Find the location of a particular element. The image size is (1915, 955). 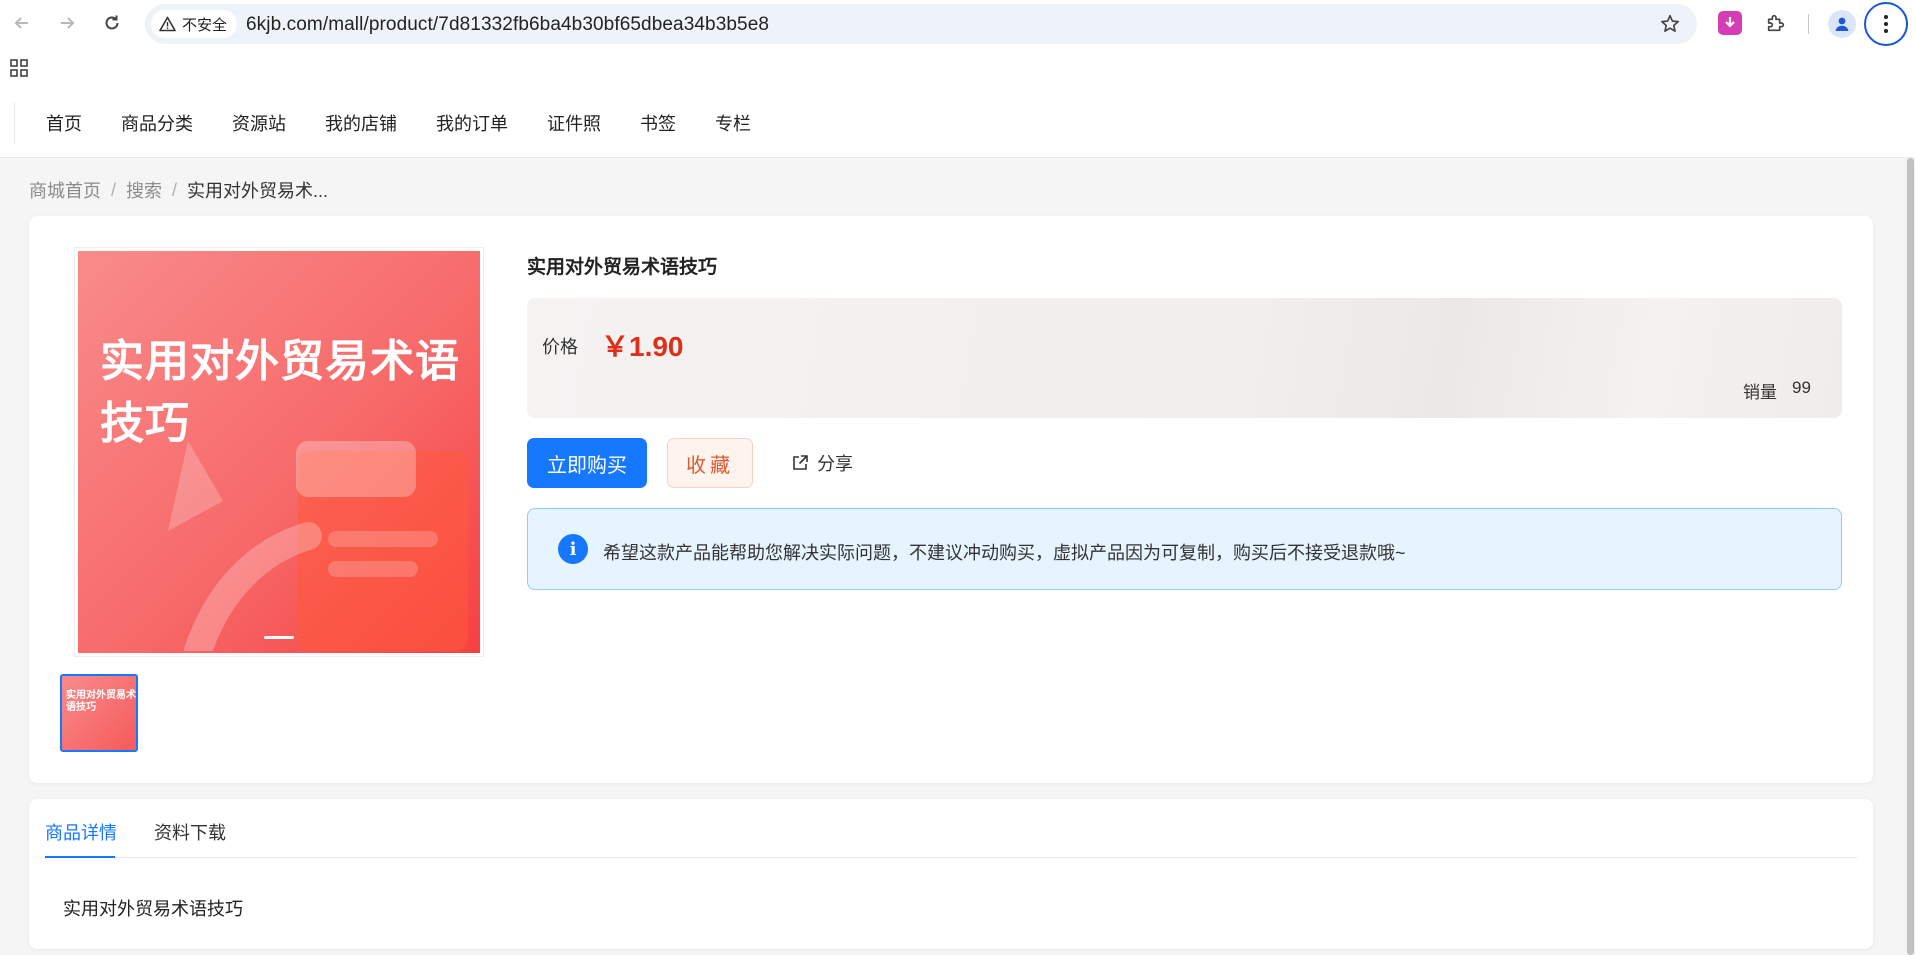

price-label: 价格 is located at coordinates (560, 347).